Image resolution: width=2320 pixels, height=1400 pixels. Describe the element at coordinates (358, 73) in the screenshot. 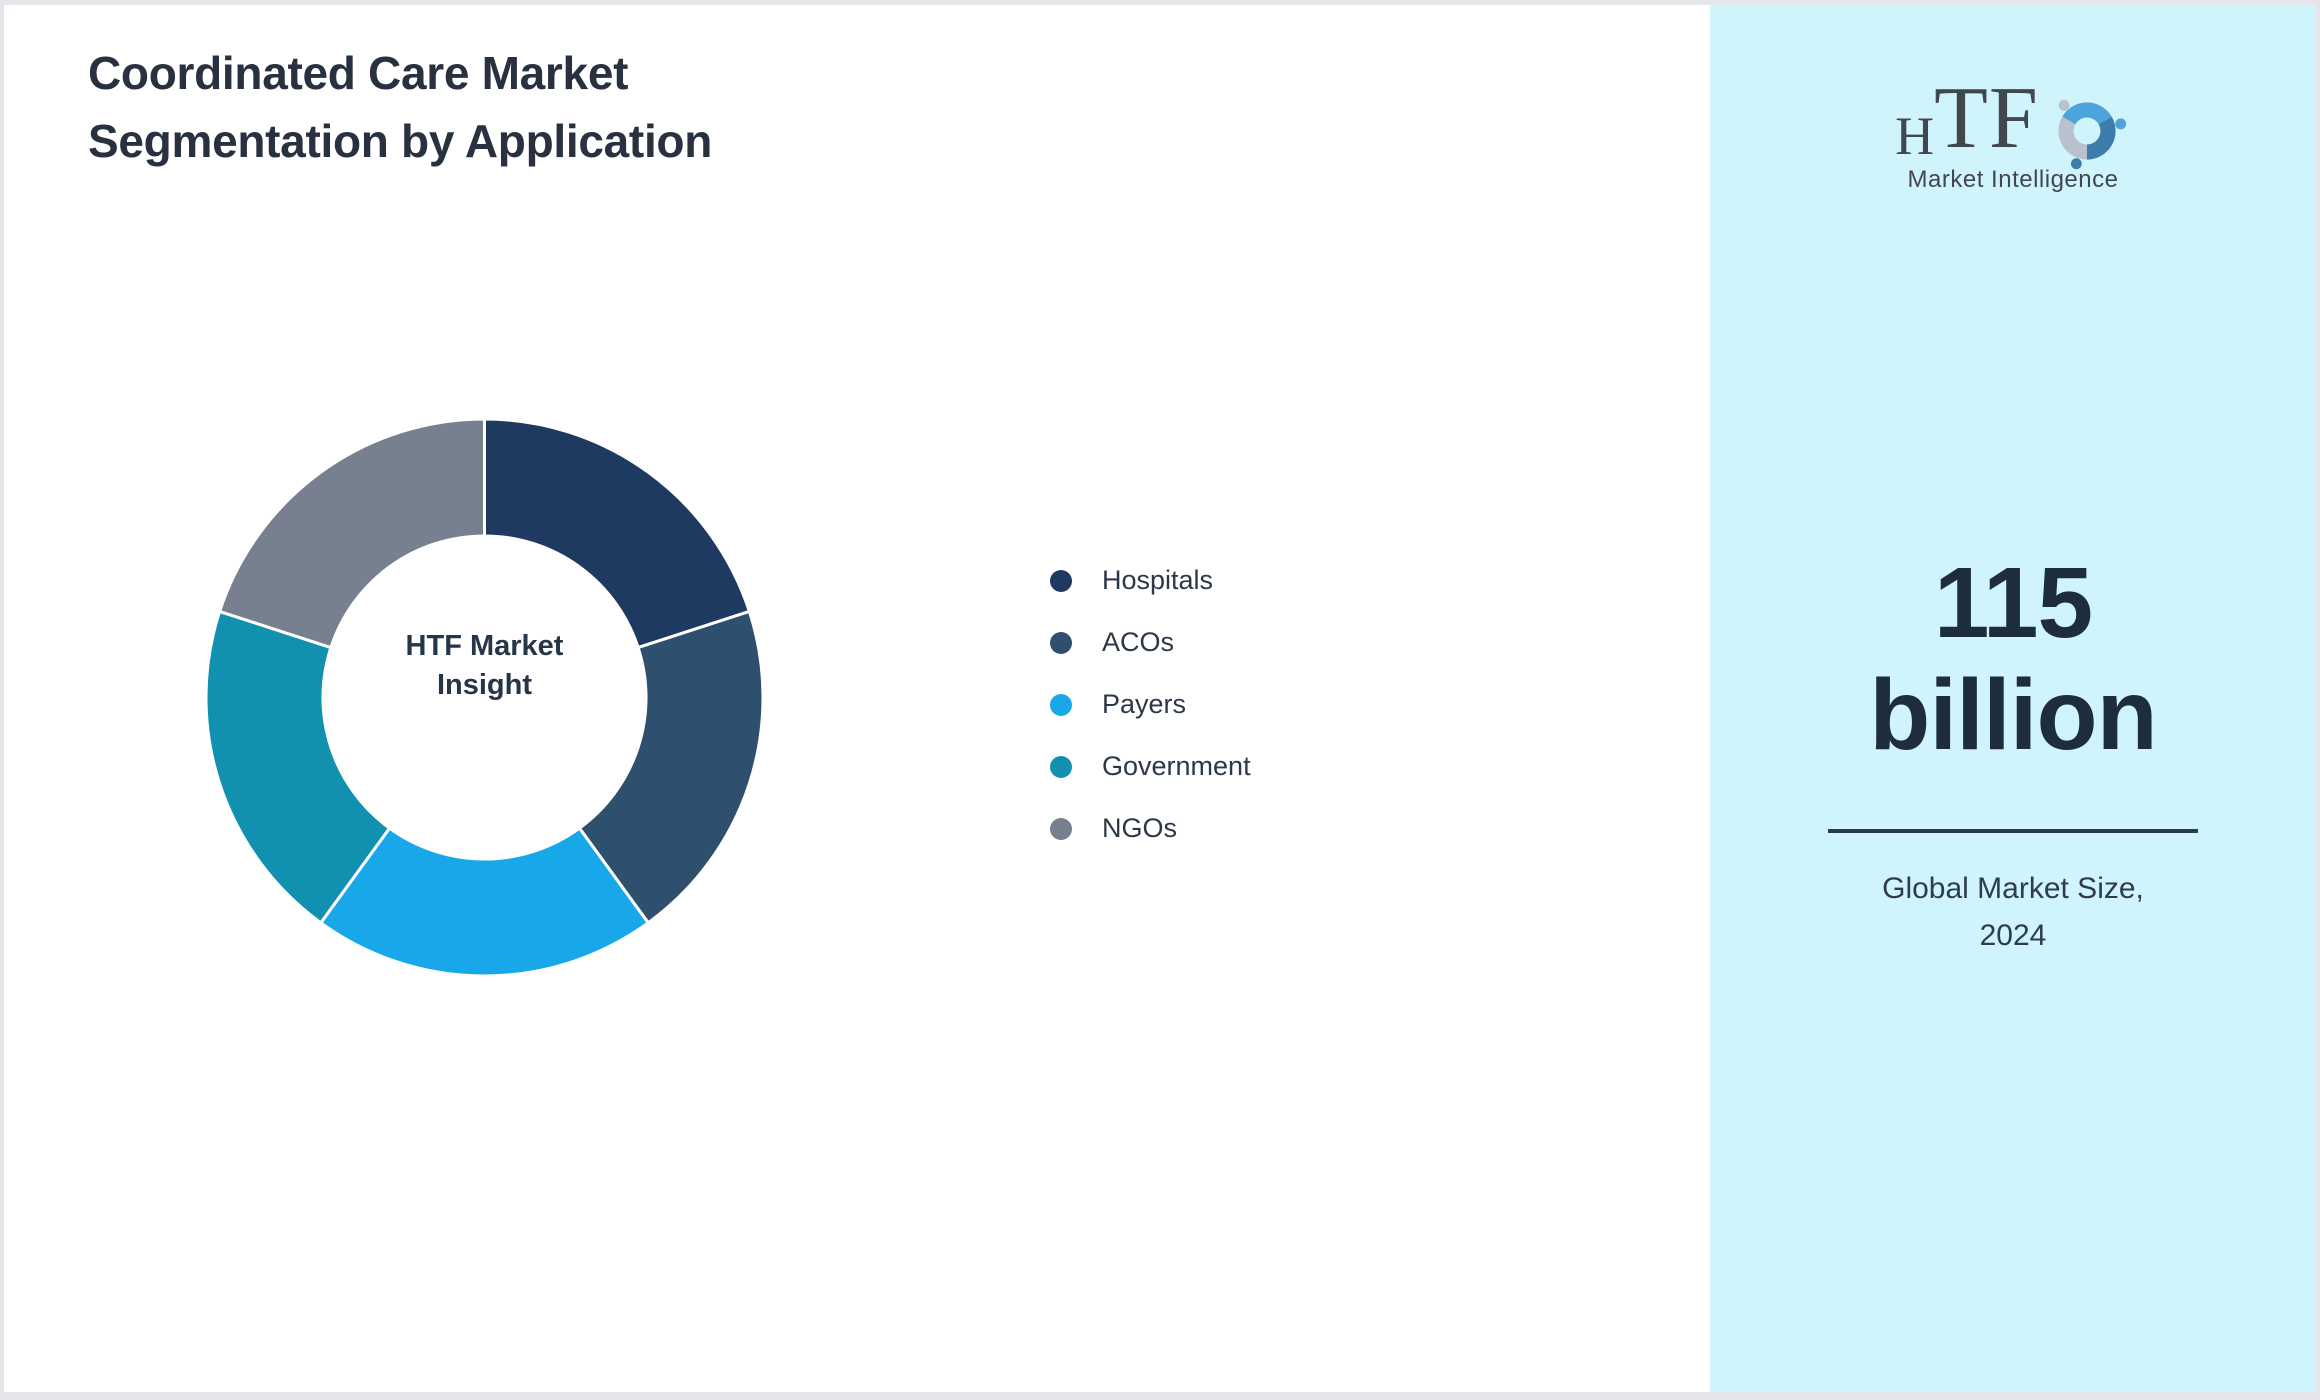

I see `page-title-line1: Coordinated Care Market` at that location.